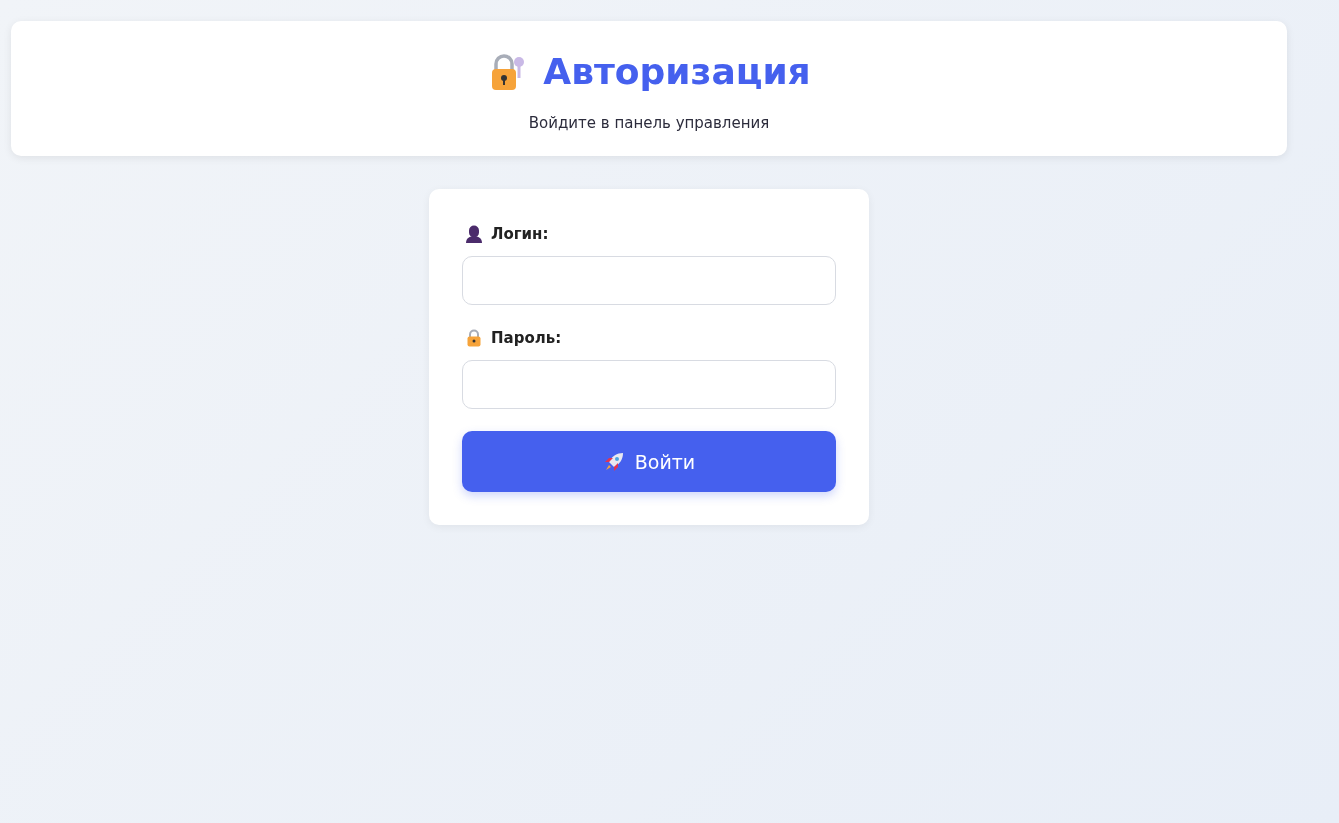  I want to click on person-icon, so click(474, 234).